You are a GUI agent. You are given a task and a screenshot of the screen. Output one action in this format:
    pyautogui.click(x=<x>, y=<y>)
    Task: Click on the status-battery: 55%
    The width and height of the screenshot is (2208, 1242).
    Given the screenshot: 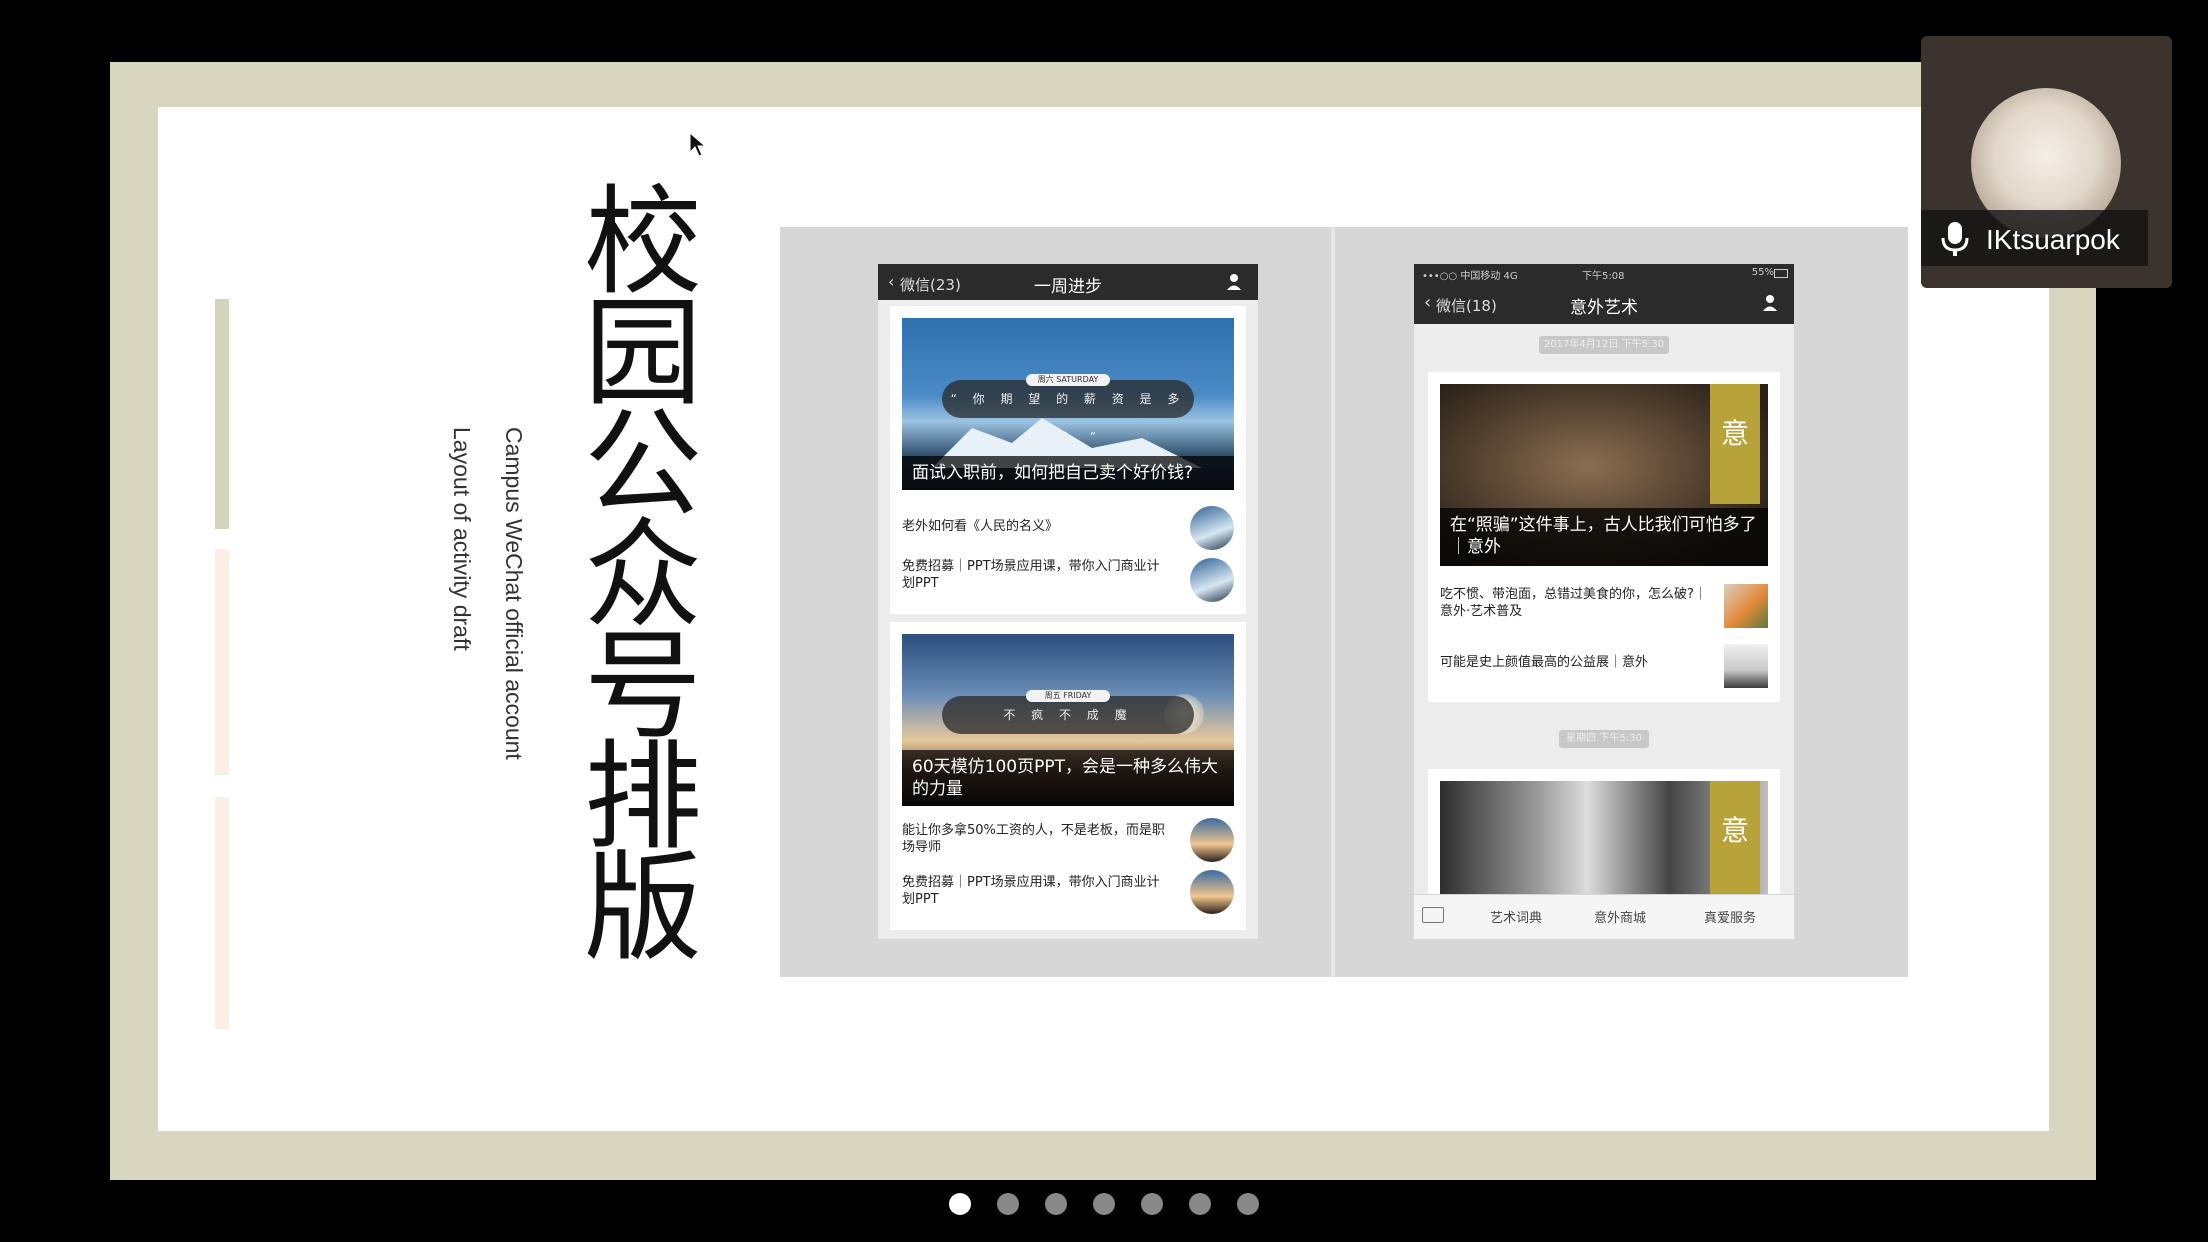 What is the action you would take?
    pyautogui.click(x=1762, y=272)
    